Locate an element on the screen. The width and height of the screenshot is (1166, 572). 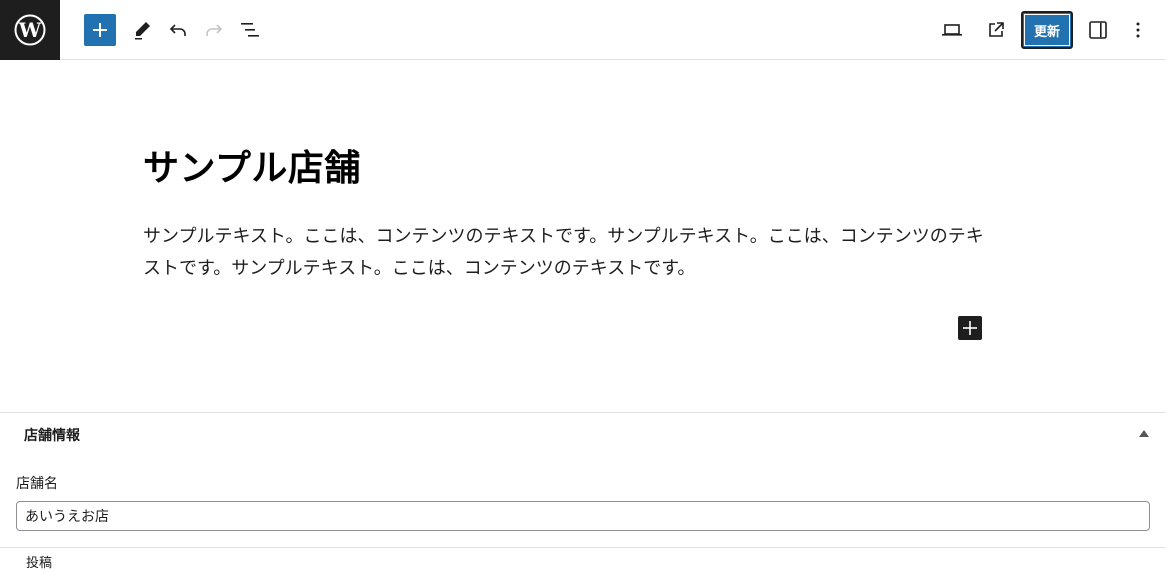
redo-button is located at coordinates (214, 30).